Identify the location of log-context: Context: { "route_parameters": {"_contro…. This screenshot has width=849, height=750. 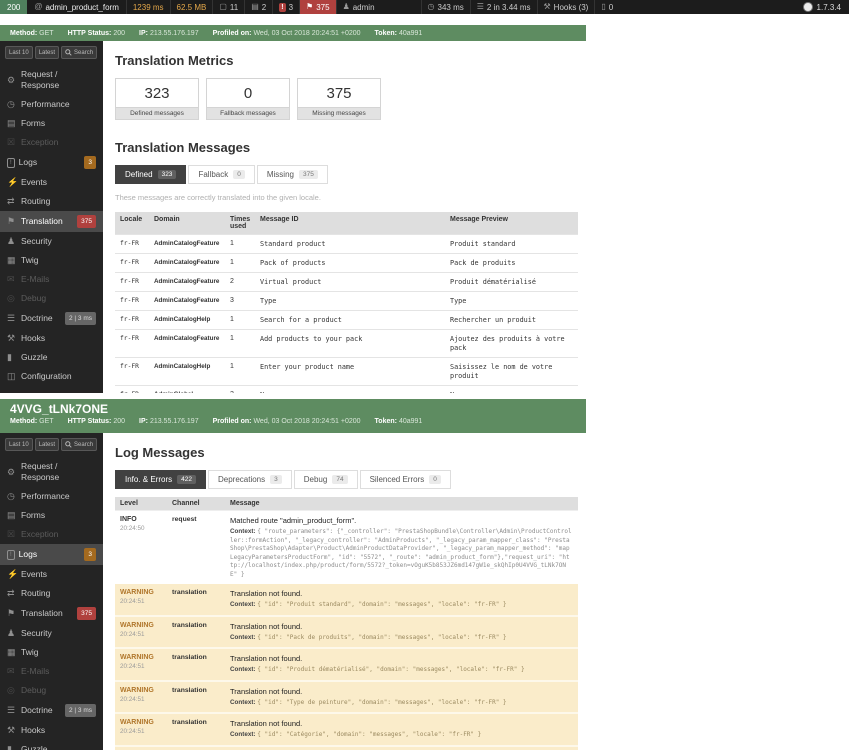
(401, 553).